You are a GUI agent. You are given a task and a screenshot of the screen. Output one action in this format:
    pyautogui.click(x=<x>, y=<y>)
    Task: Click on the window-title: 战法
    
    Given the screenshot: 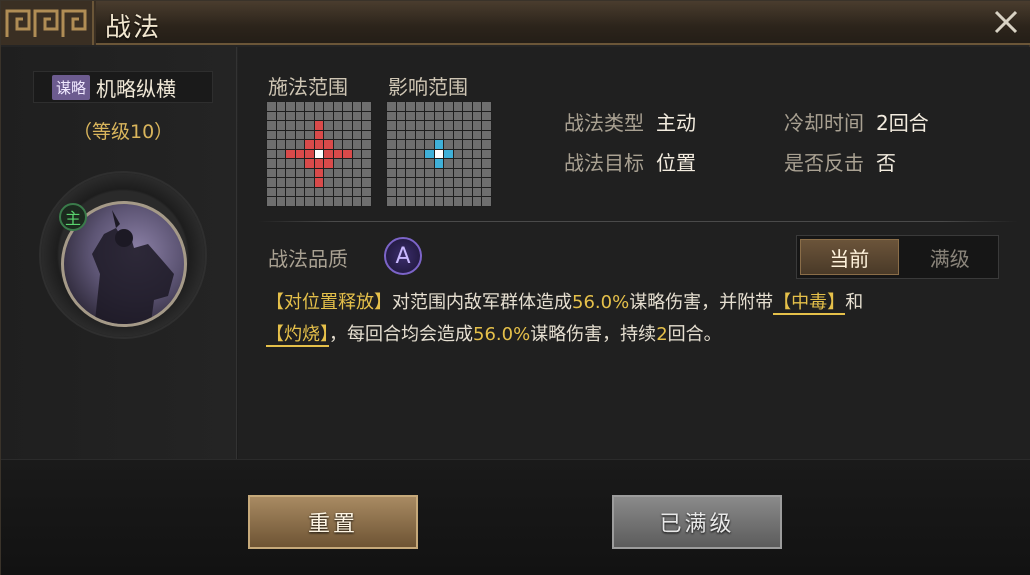 What is the action you would take?
    pyautogui.click(x=133, y=28)
    